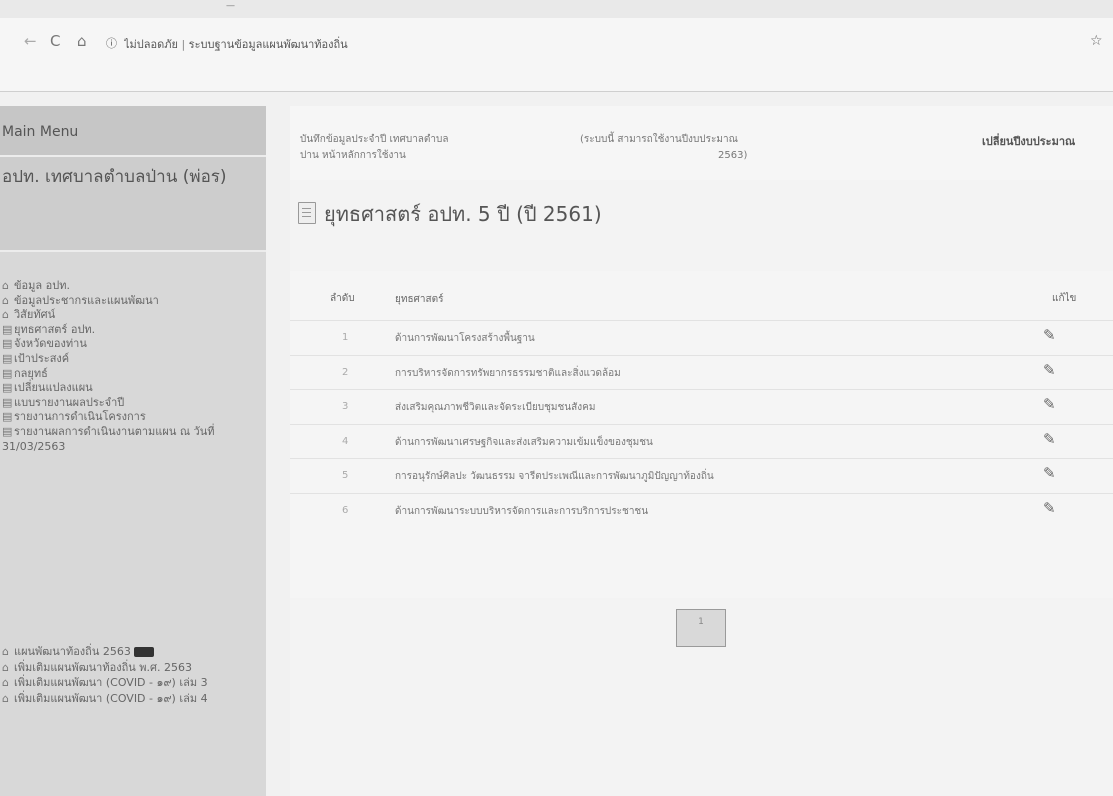  I want to click on sidebar-item-label: เปลี่ยนแปลงแผน, so click(53, 388).